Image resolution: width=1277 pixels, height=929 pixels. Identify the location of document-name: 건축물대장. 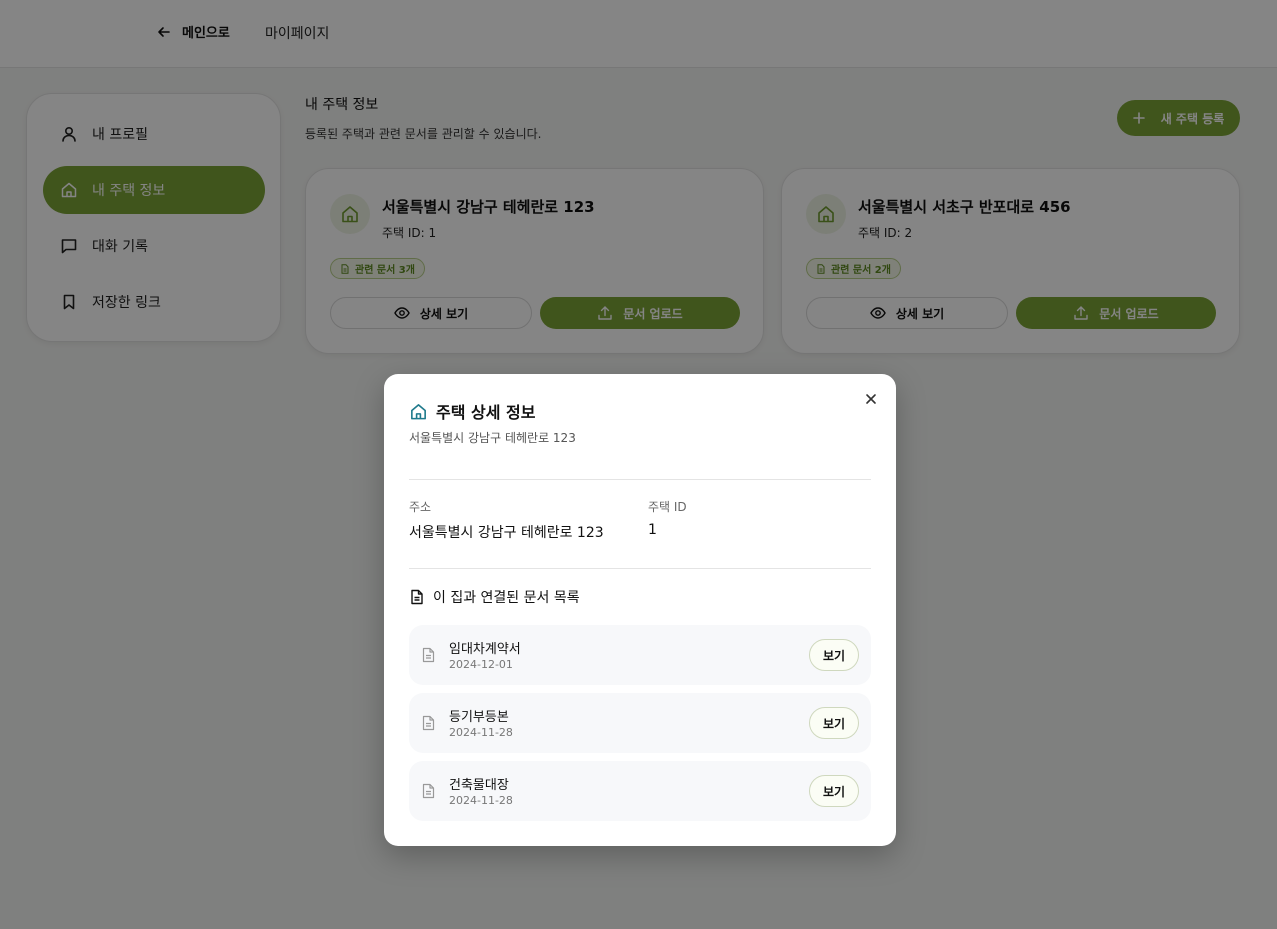
(479, 785).